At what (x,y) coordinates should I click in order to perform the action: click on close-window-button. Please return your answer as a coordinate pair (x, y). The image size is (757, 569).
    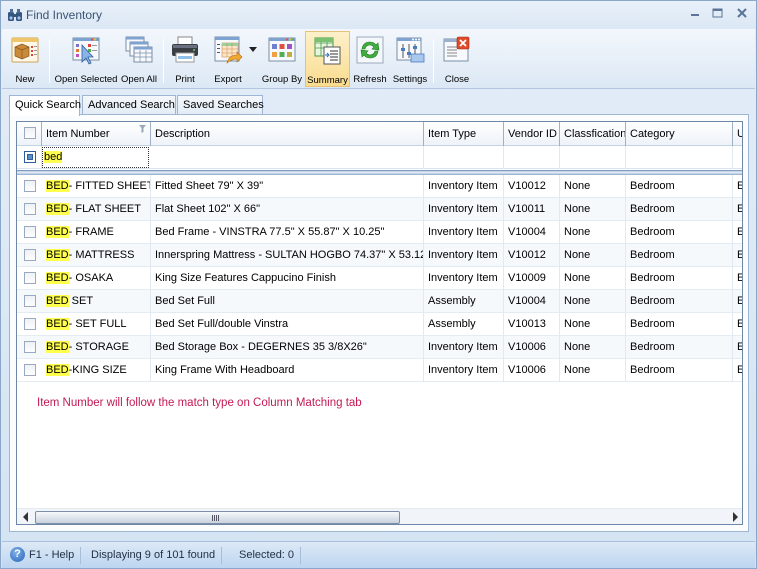
    Looking at the image, I should click on (742, 14).